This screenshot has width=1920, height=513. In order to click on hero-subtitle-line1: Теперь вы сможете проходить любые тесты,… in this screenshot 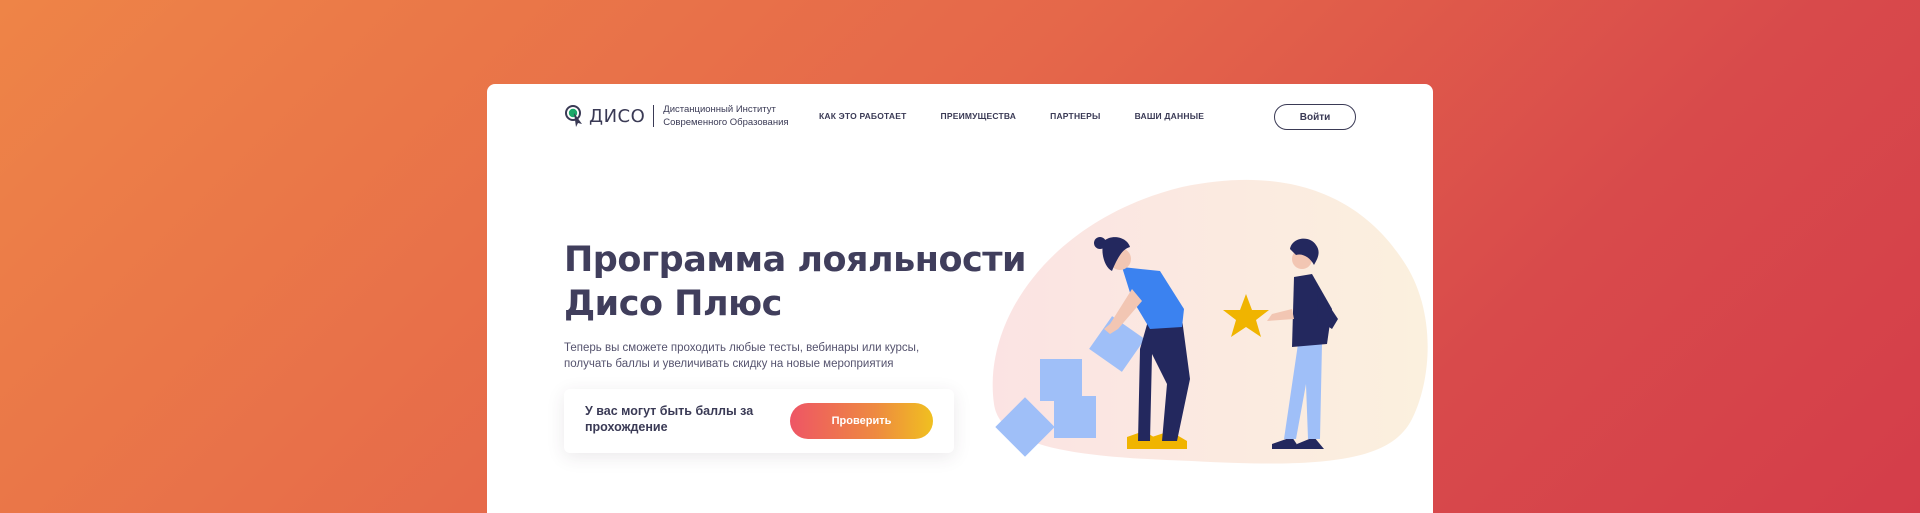, I will do `click(742, 348)`.